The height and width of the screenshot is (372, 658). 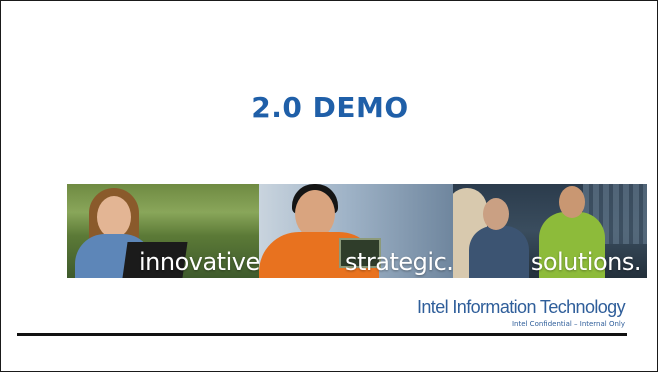 I want to click on banner-tagline: innovative., so click(x=199, y=262).